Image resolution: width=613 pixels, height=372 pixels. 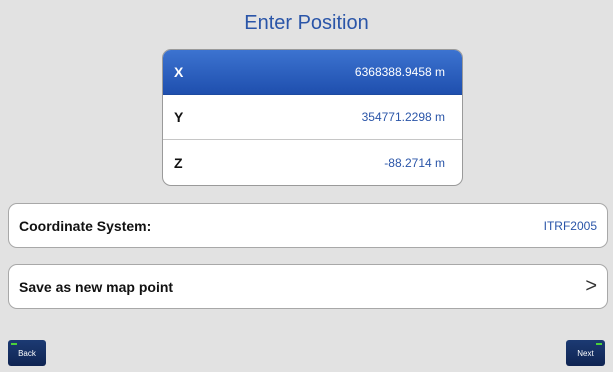 What do you see at coordinates (591, 286) in the screenshot?
I see `chevron-right-icon: >` at bounding box center [591, 286].